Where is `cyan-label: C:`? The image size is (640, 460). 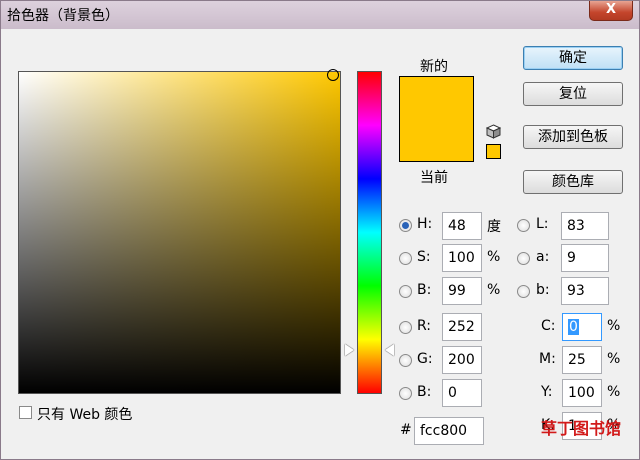
cyan-label: C: is located at coordinates (548, 326).